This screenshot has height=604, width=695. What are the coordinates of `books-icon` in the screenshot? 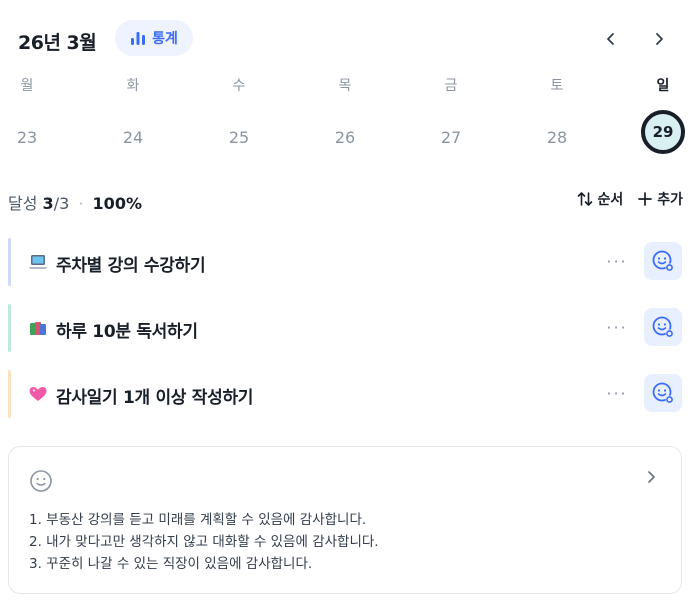 It's located at (38, 328).